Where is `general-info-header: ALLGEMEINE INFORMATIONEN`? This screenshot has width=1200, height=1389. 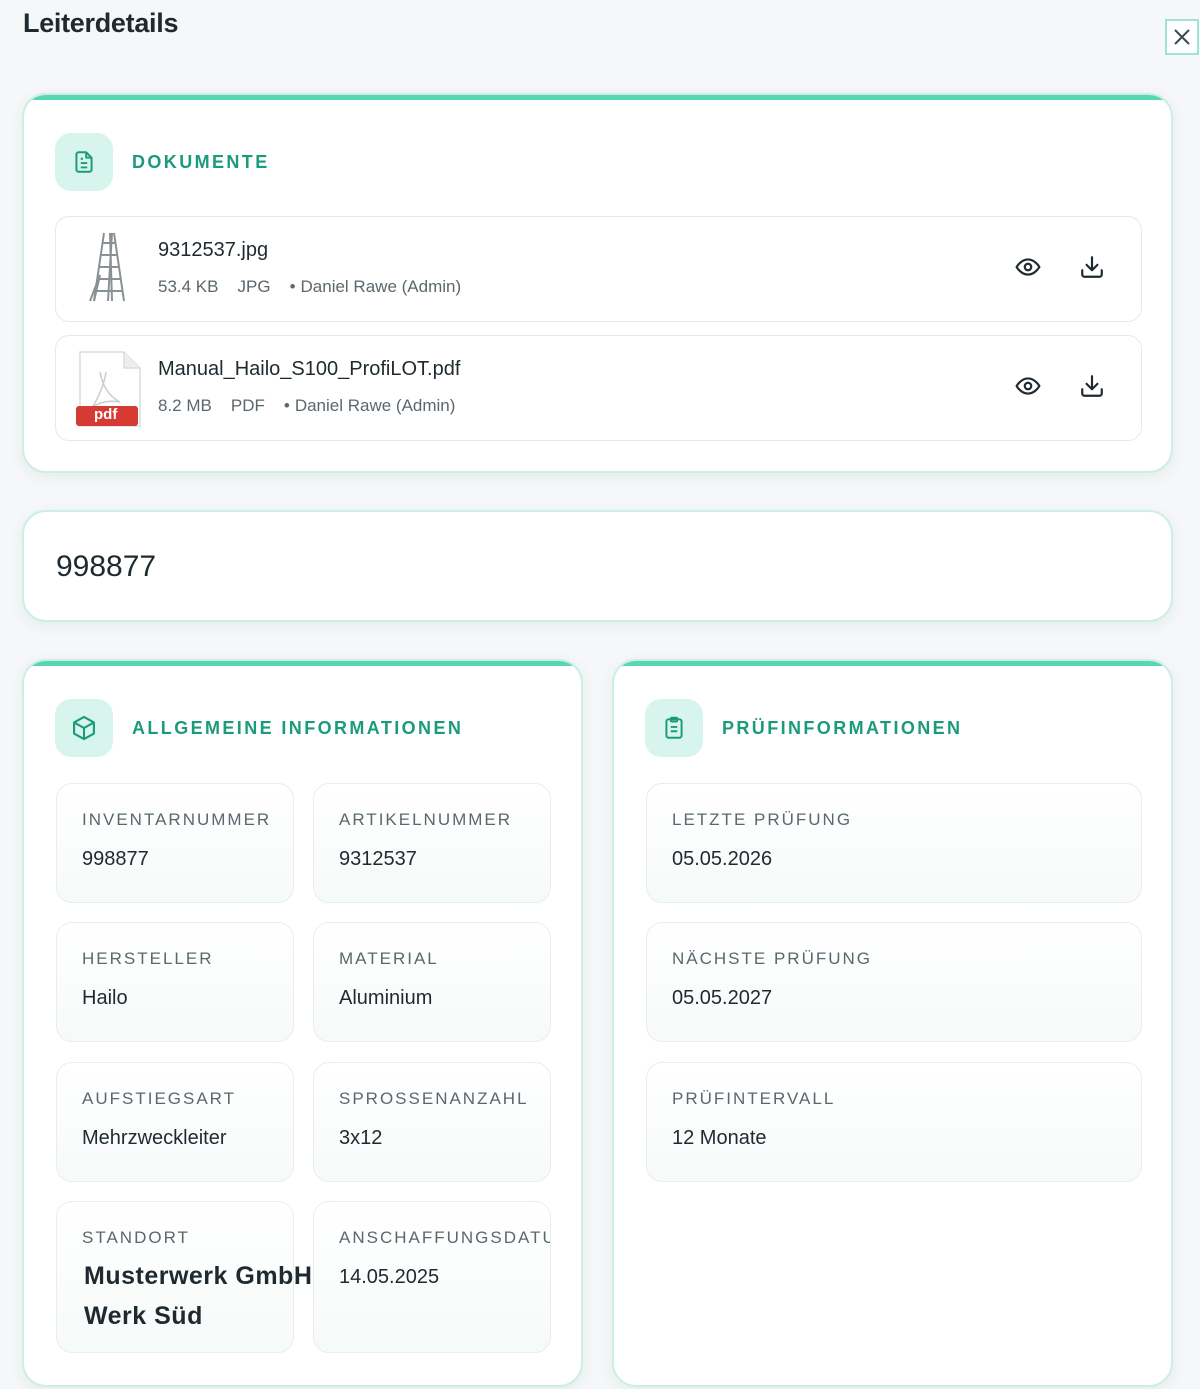
general-info-header: ALLGEMEINE INFORMATIONEN is located at coordinates (259, 728).